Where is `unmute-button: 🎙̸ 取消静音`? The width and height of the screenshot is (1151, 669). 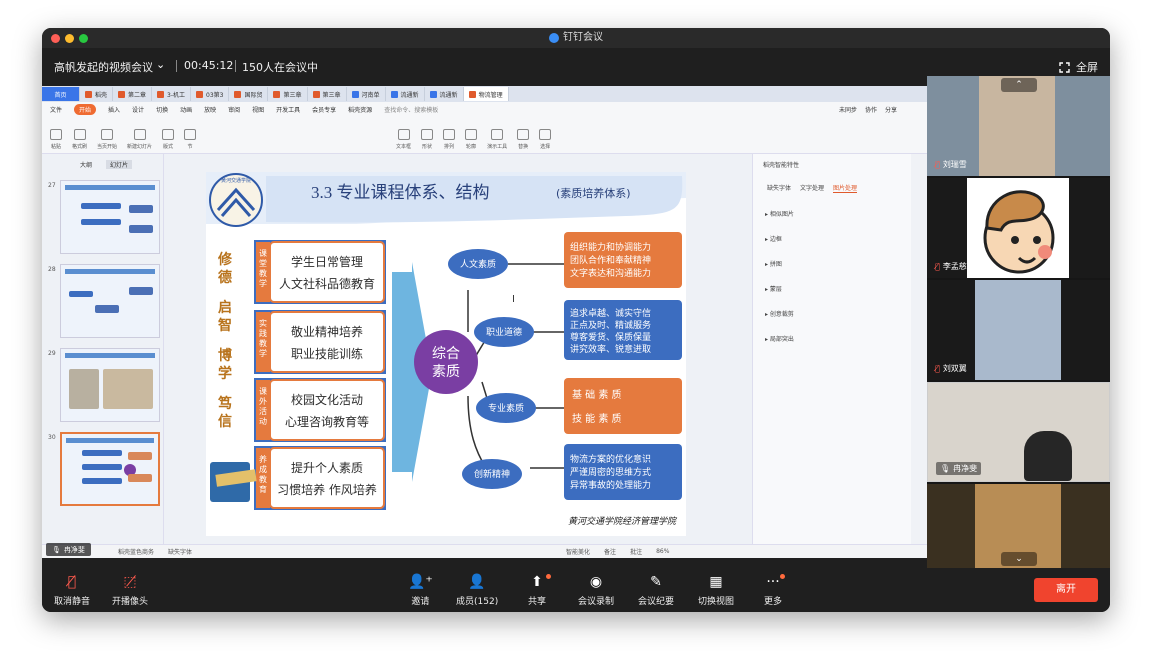
unmute-button: 🎙̸ 取消静音 is located at coordinates (72, 590).